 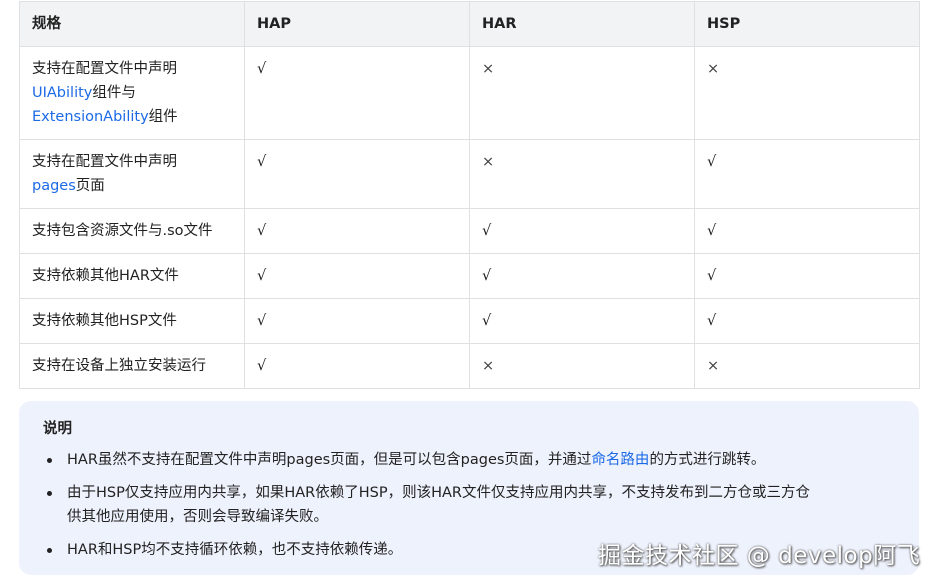 I want to click on note-text: 的方式进行跳转。, so click(x=707, y=460).